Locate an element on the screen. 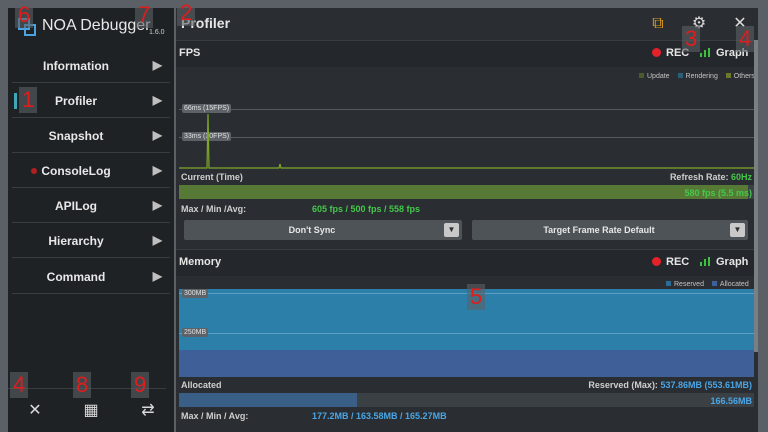 The image size is (768, 432). memory-allocated-bar is located at coordinates (466, 400).